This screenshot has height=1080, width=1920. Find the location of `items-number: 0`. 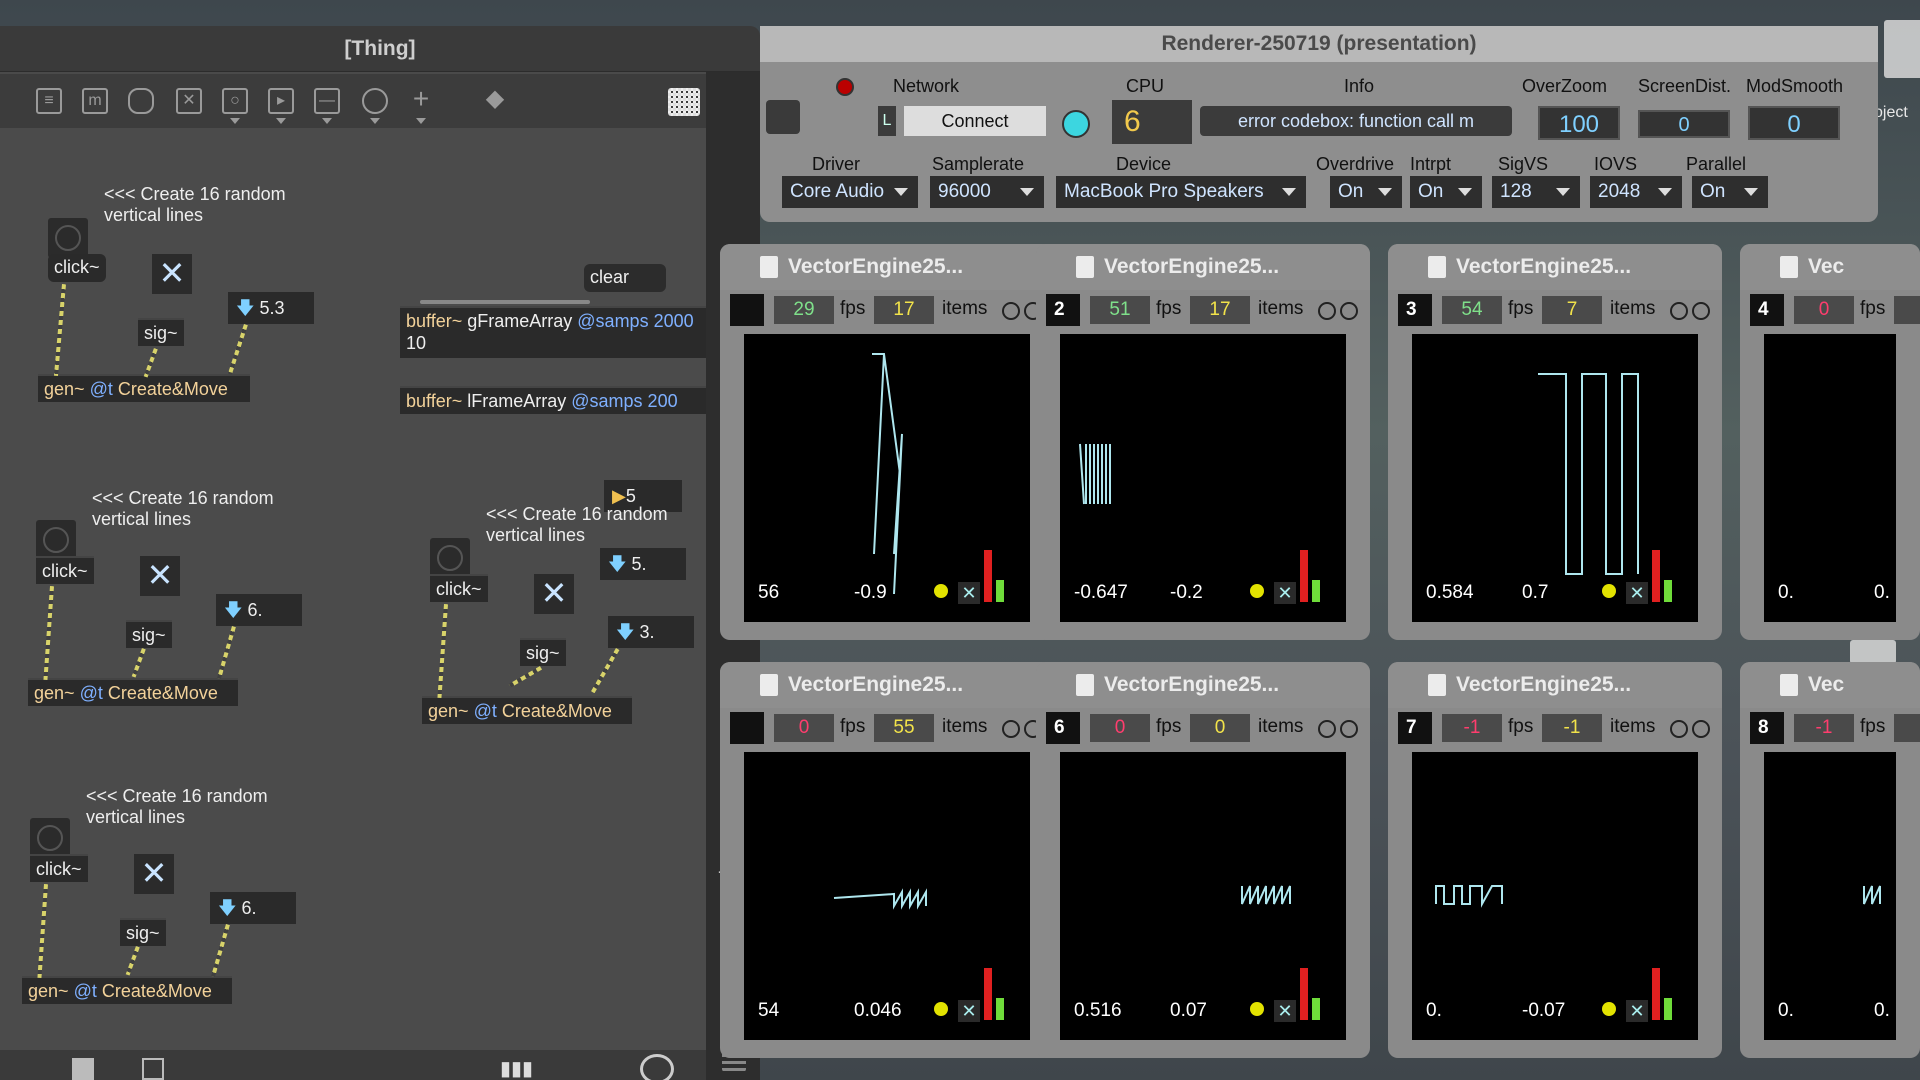

items-number: 0 is located at coordinates (1220, 728).